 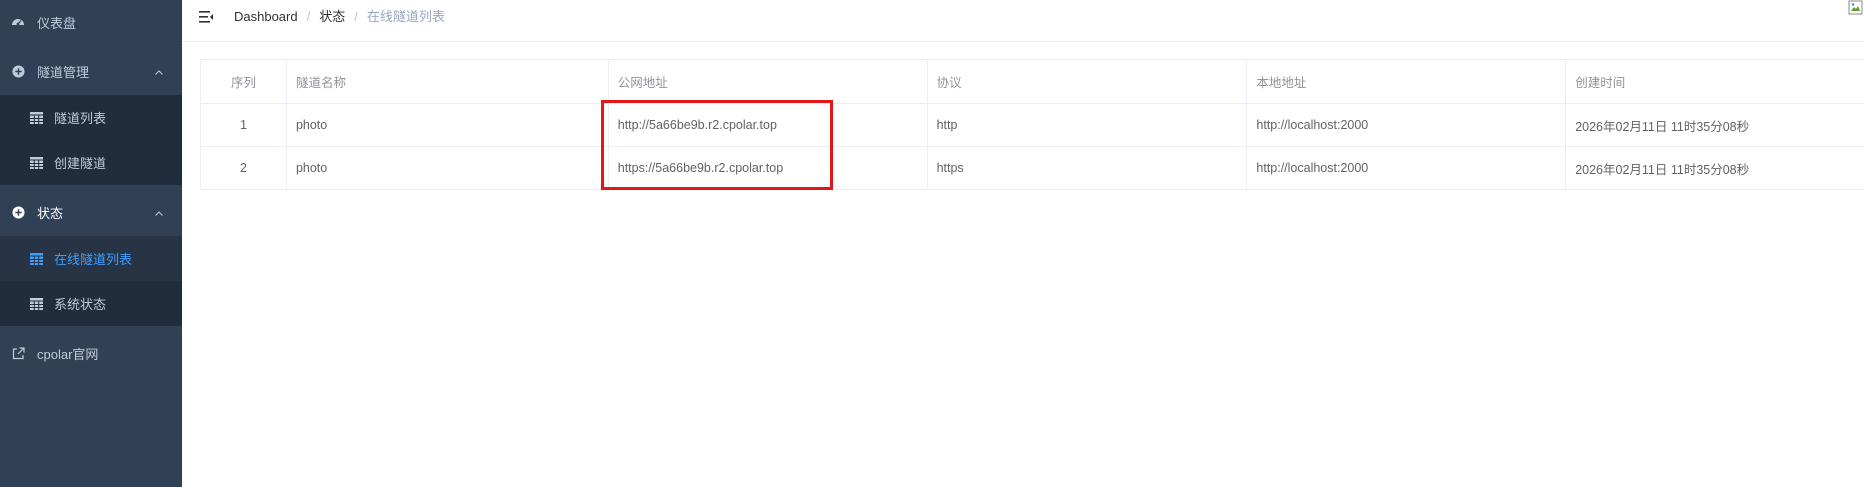 What do you see at coordinates (448, 81) in the screenshot?
I see `column-header-tunnel-name: 隧道名称` at bounding box center [448, 81].